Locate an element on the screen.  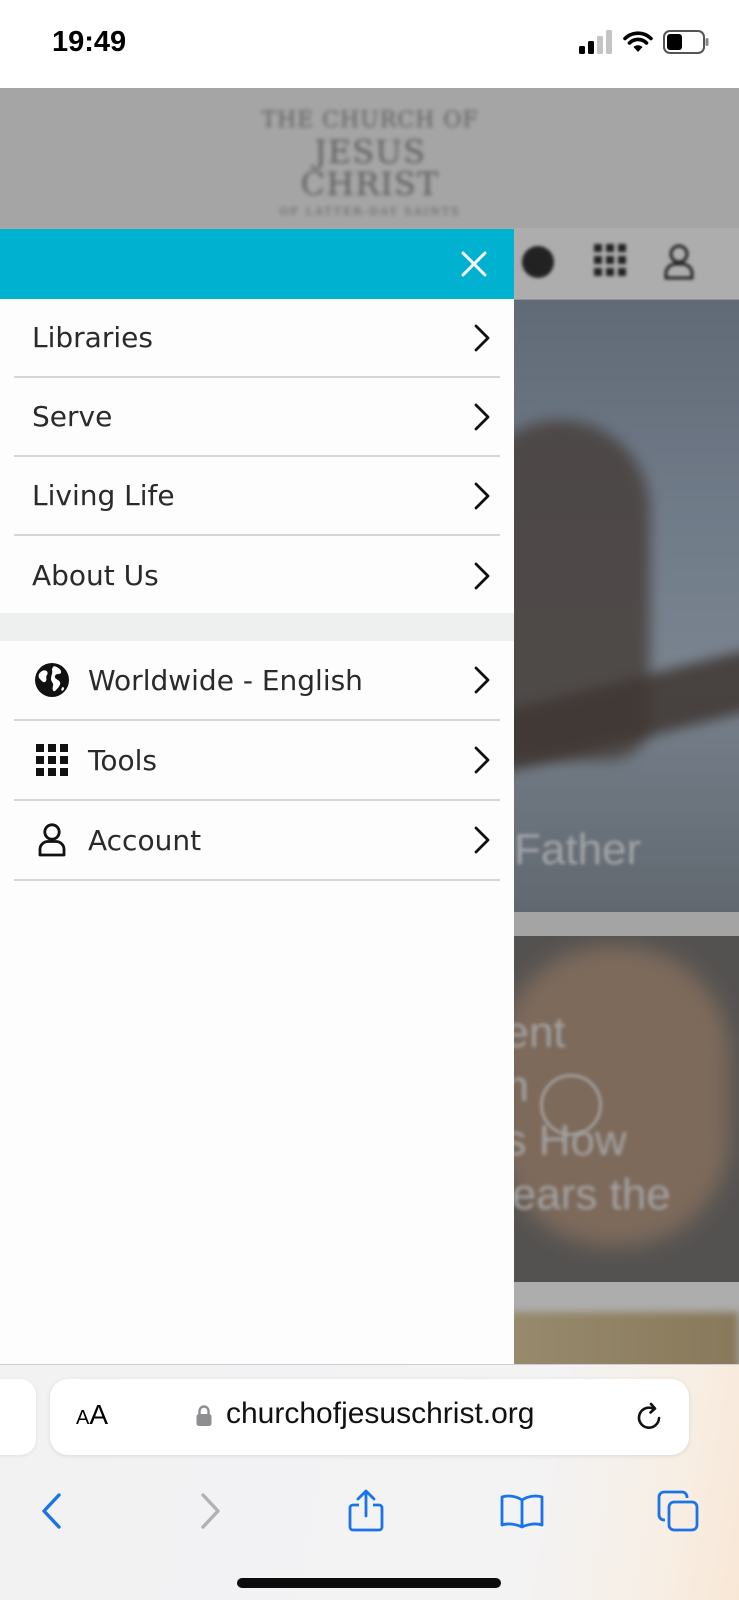
battery-icon is located at coordinates (686, 44).